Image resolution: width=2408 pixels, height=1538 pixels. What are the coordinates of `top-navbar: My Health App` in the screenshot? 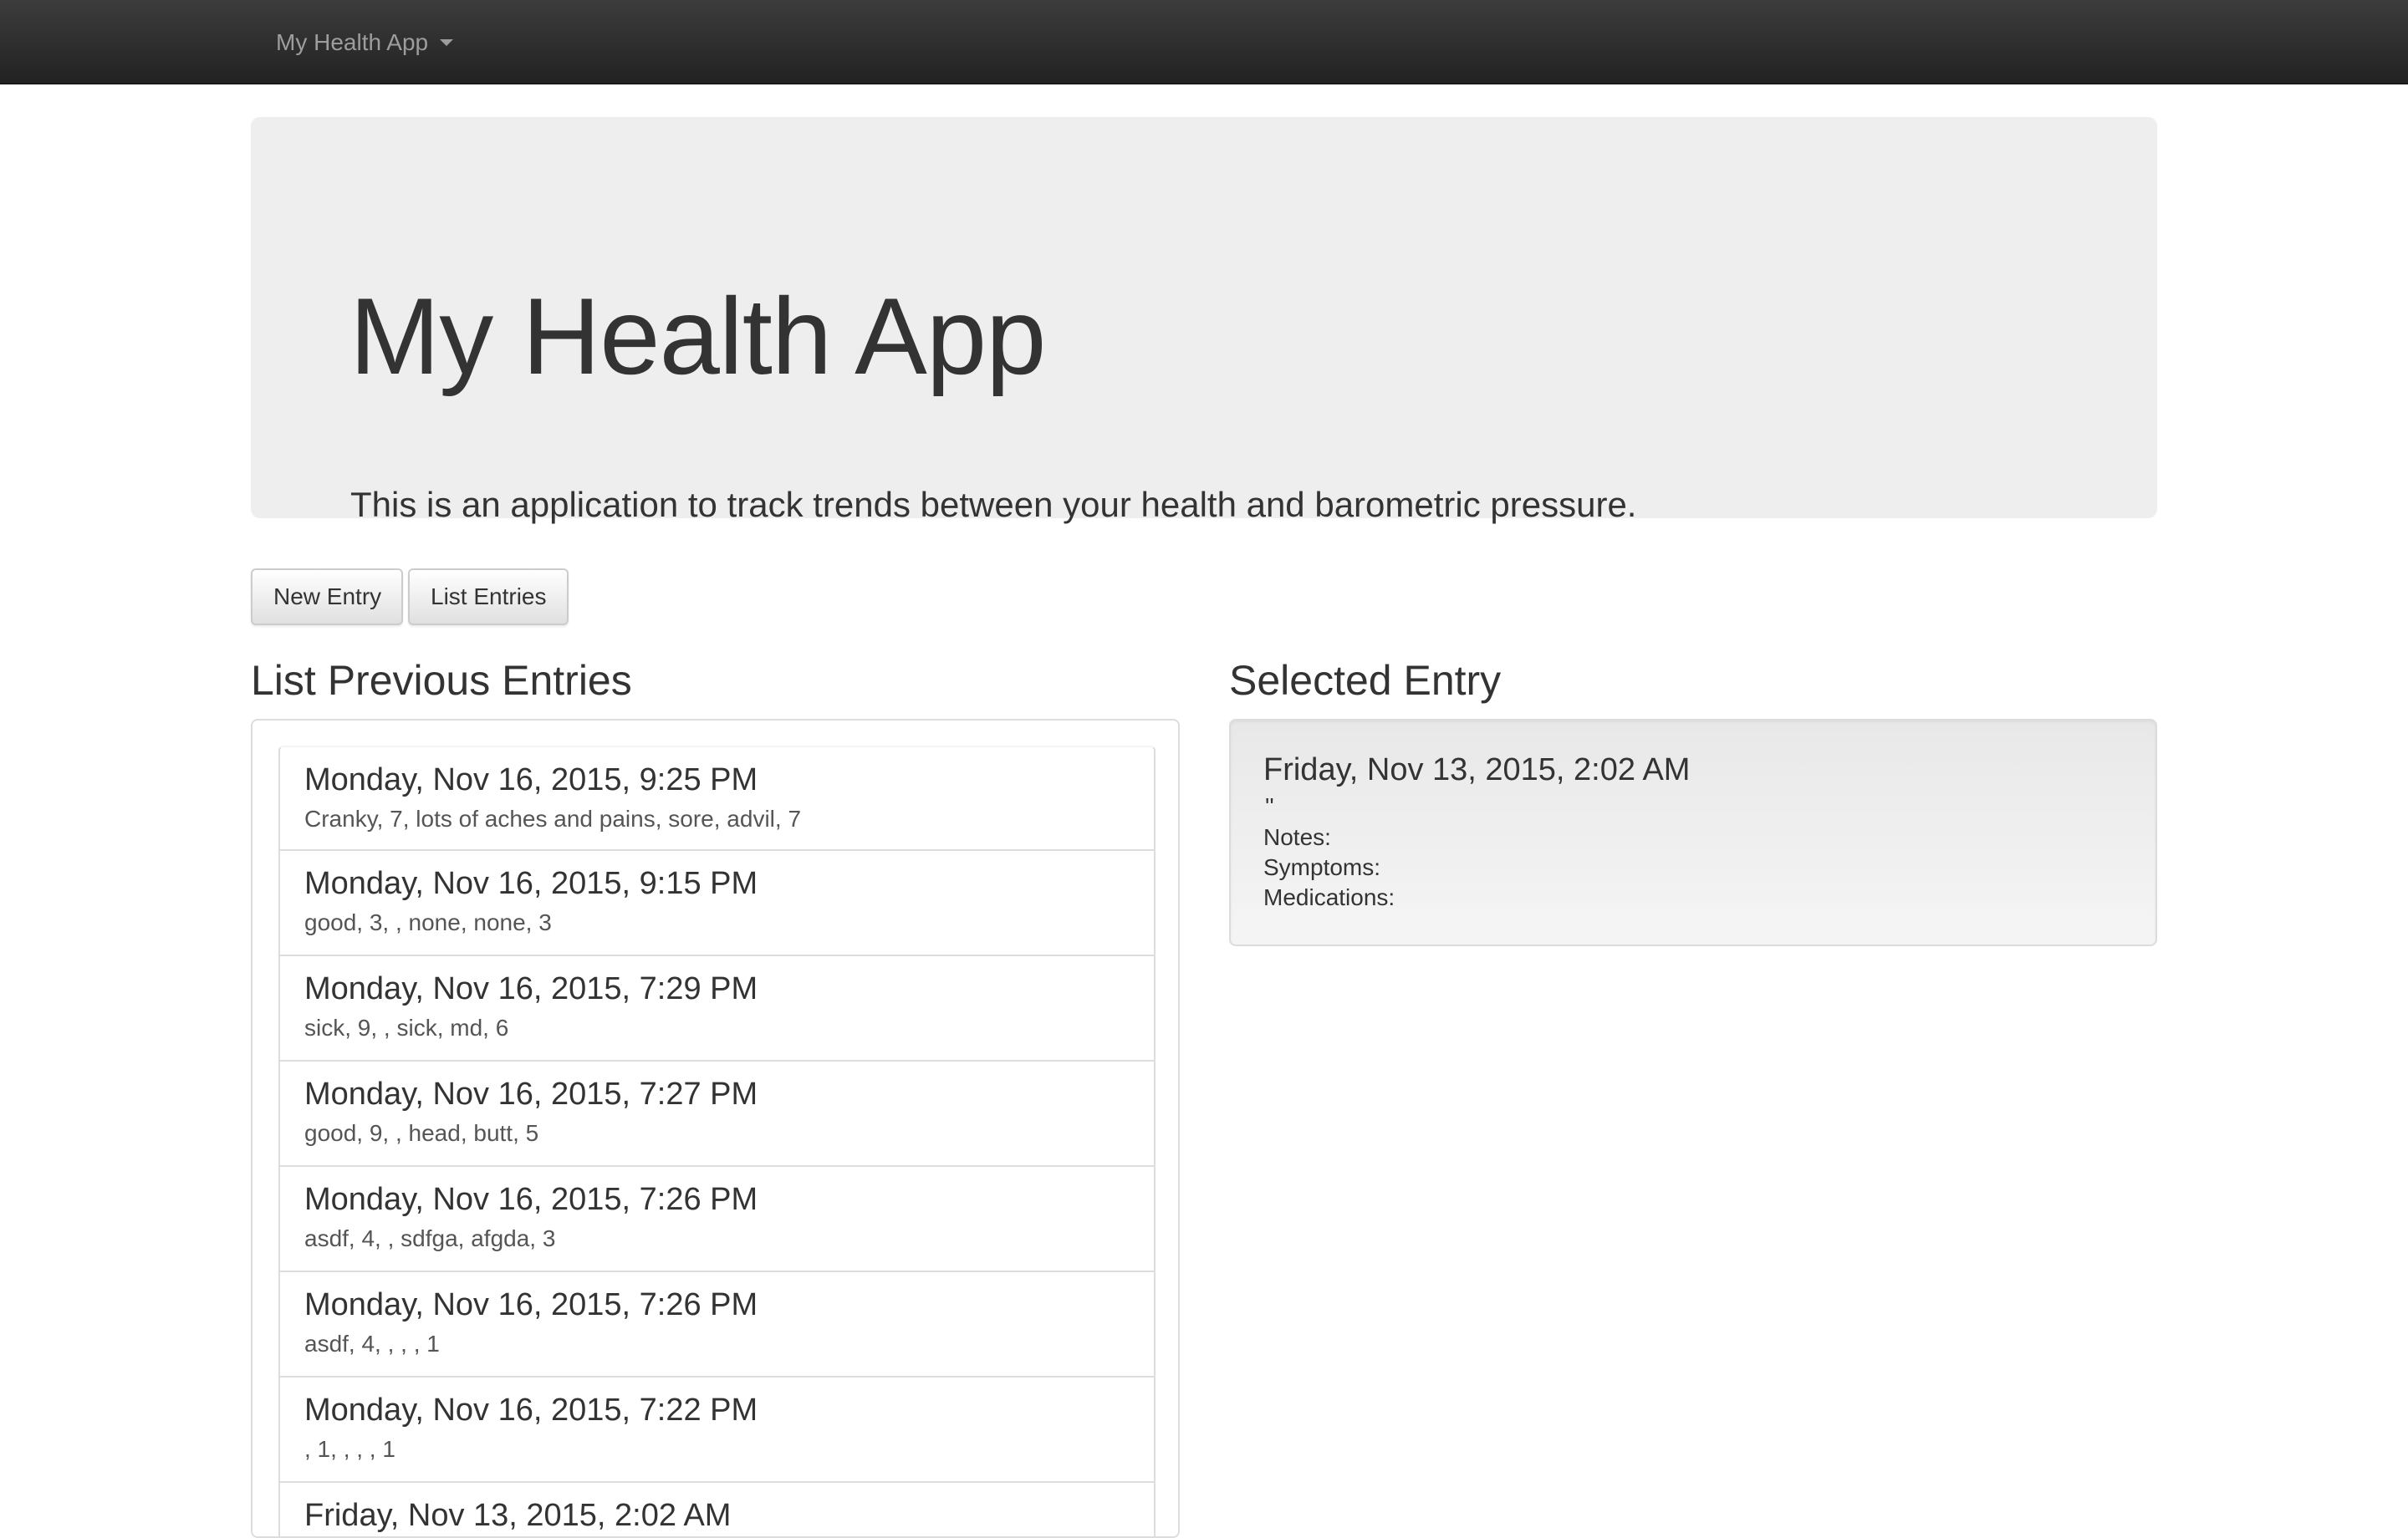 It's located at (1204, 42).